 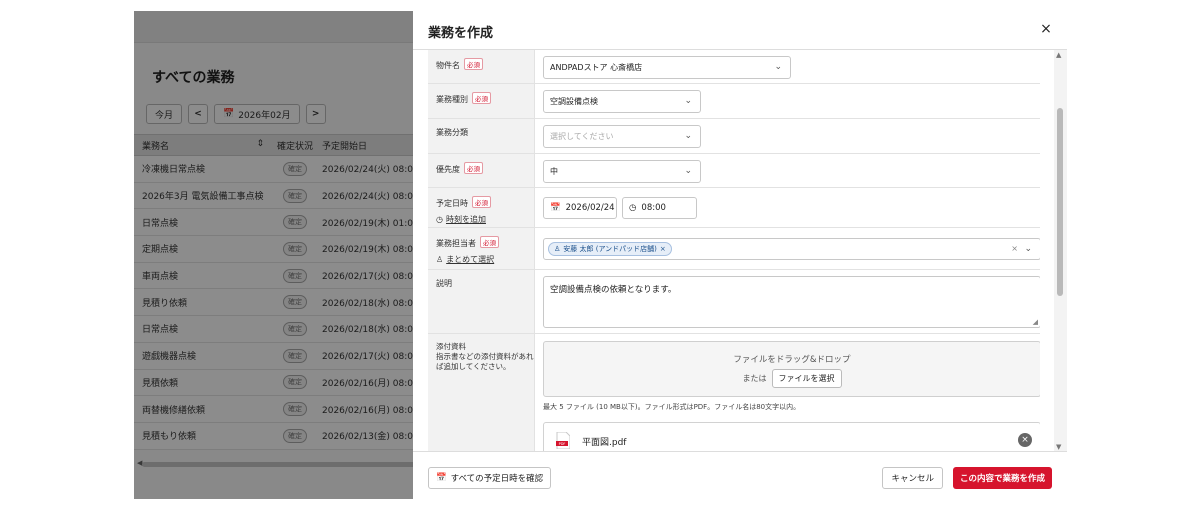 What do you see at coordinates (1014, 248) in the screenshot?
I see `clear-icon: ×` at bounding box center [1014, 248].